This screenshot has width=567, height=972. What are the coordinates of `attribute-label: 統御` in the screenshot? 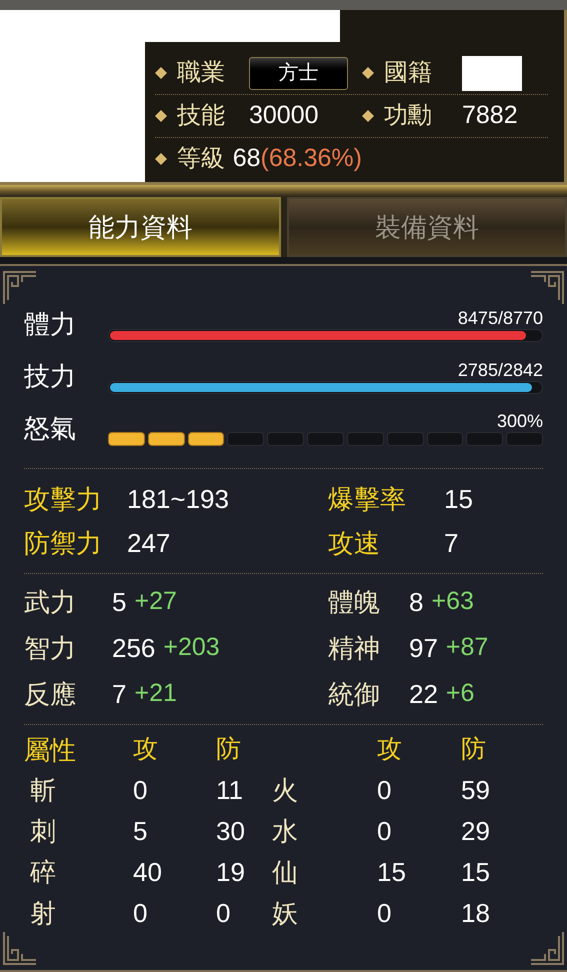 It's located at (354, 694).